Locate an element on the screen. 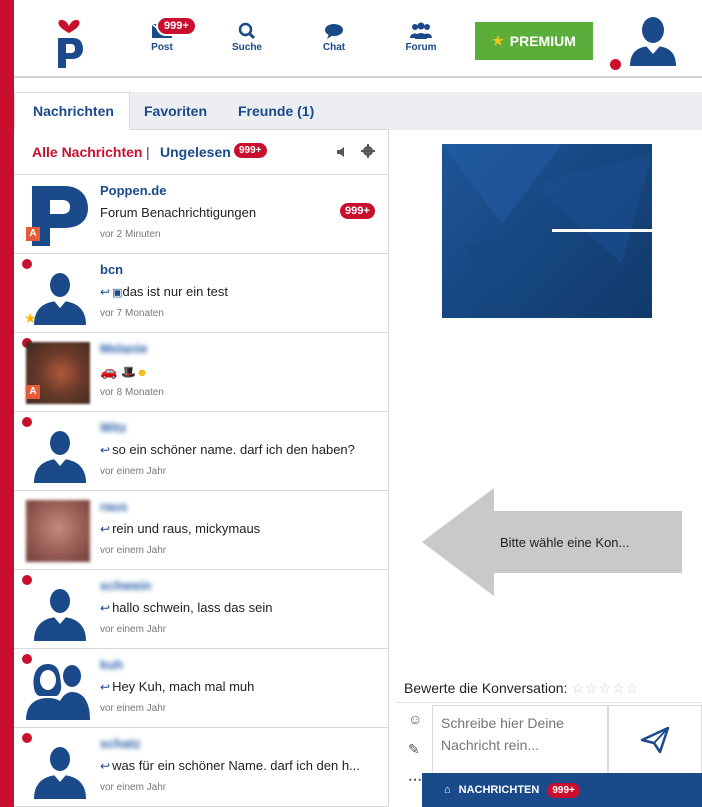 This screenshot has height=807, width=702. nav-chat: Chat is located at coordinates (334, 47).